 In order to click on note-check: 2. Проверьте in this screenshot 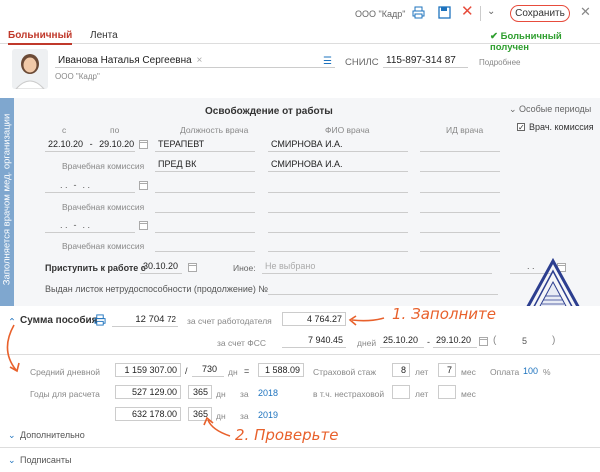, I will do `click(287, 435)`.